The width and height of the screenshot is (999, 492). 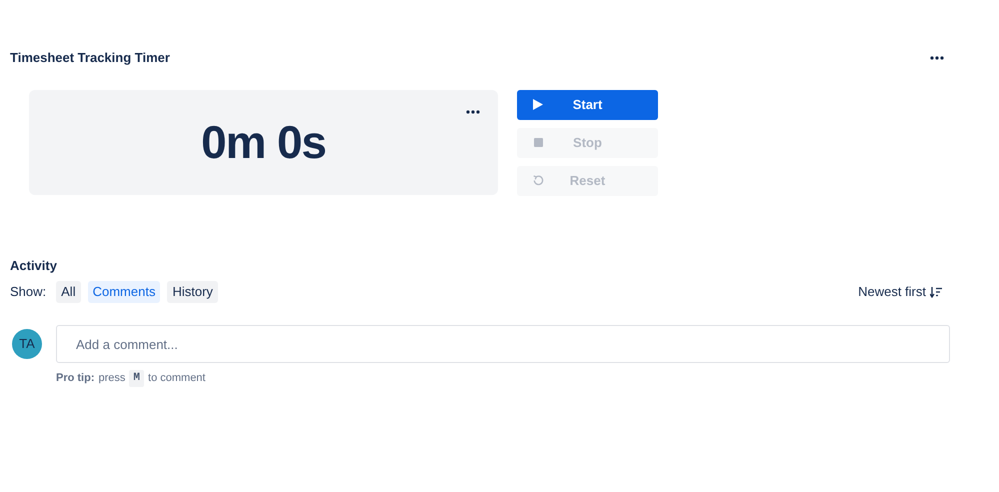 What do you see at coordinates (75, 378) in the screenshot?
I see `tip-label: Pro tip:` at bounding box center [75, 378].